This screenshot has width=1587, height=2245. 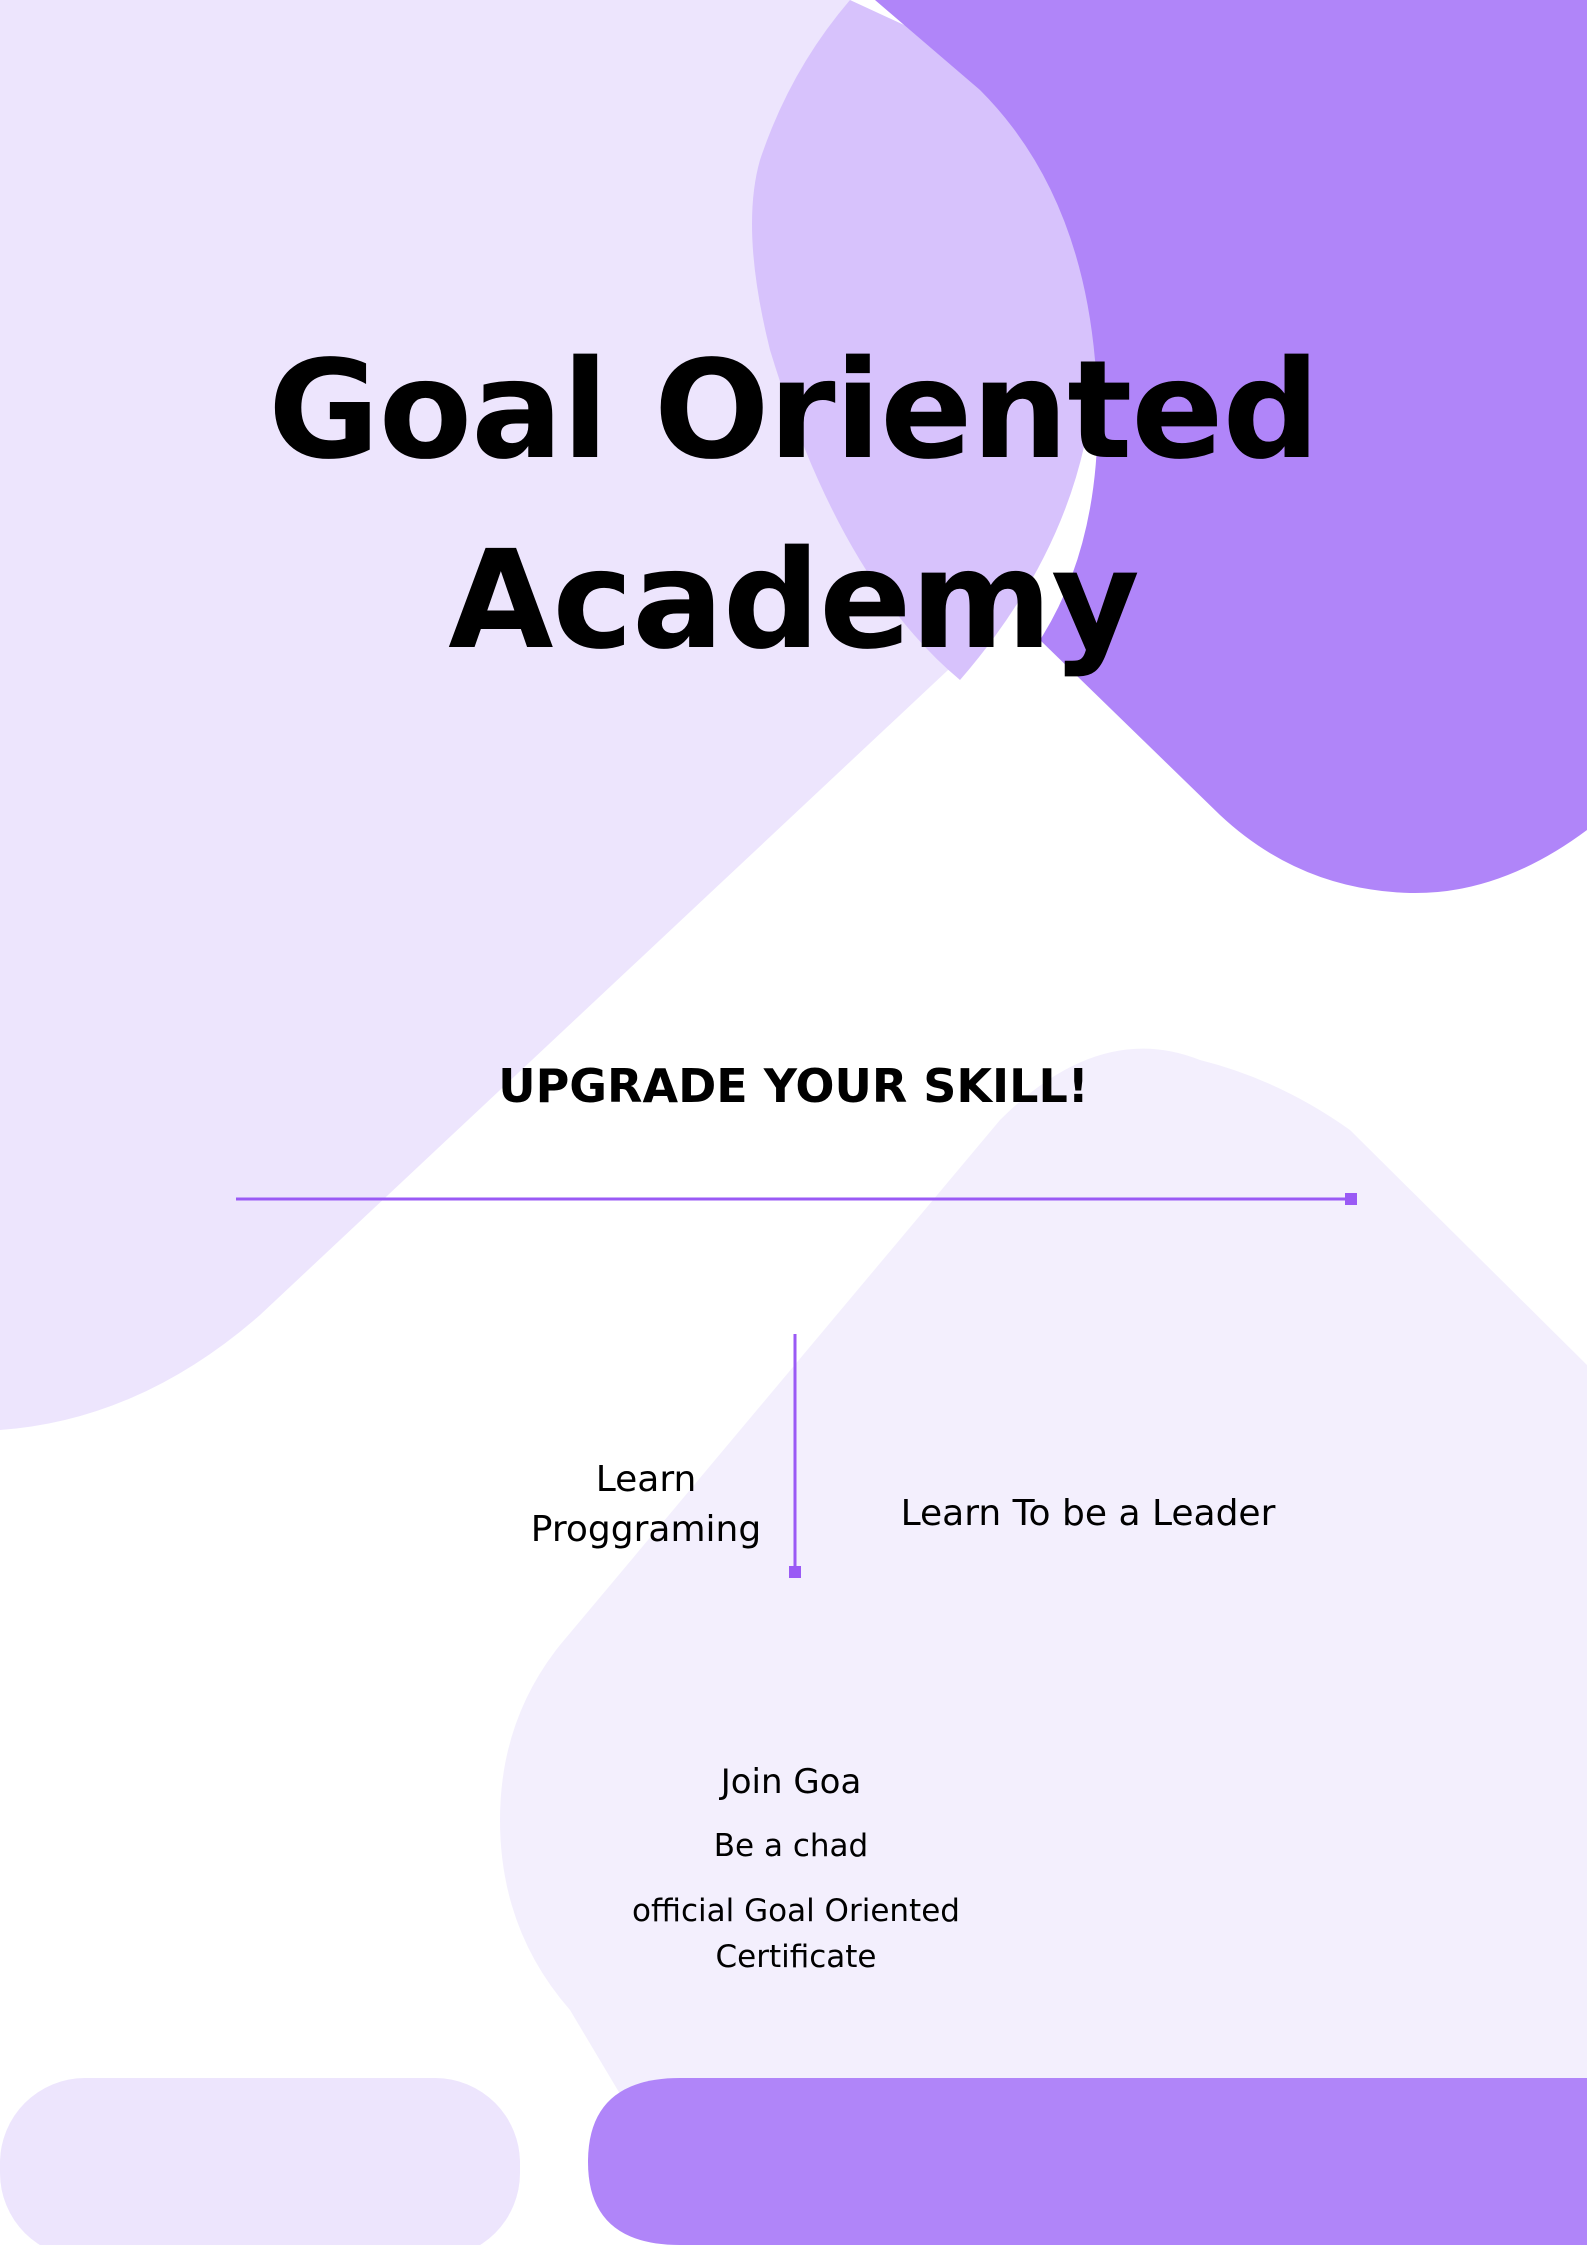 I want to click on certificate-text: official Goal Oriented Certificate, so click(x=796, y=1934).